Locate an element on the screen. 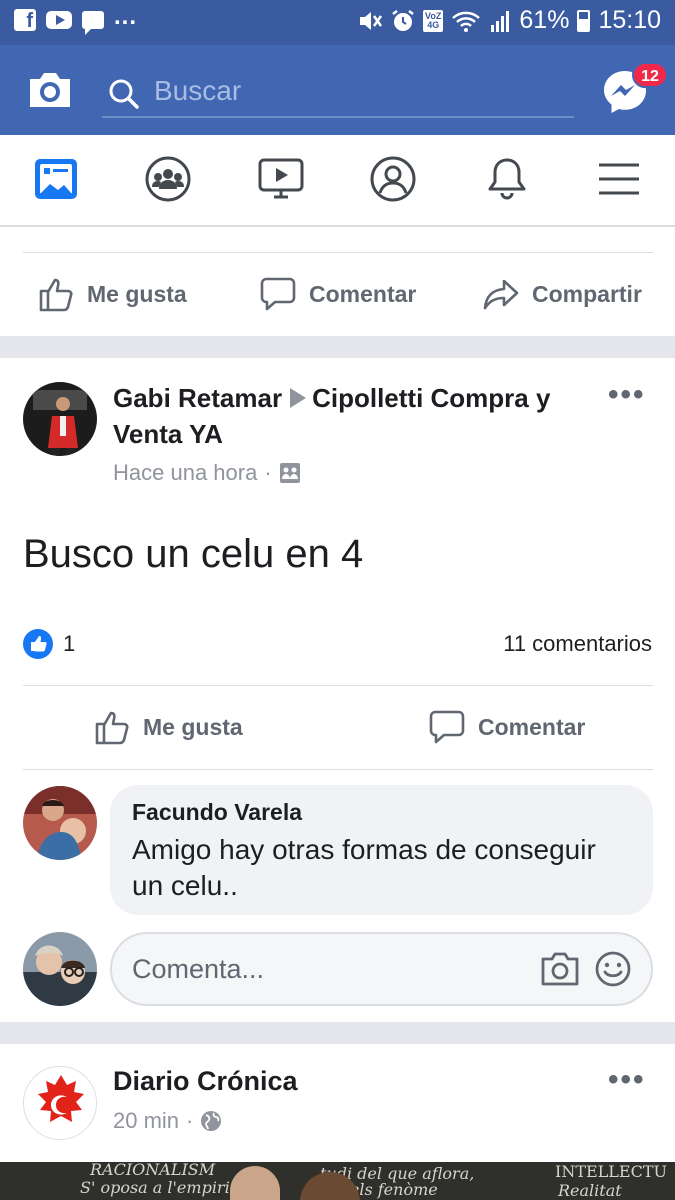  news-feed-icon is located at coordinates (56, 179).